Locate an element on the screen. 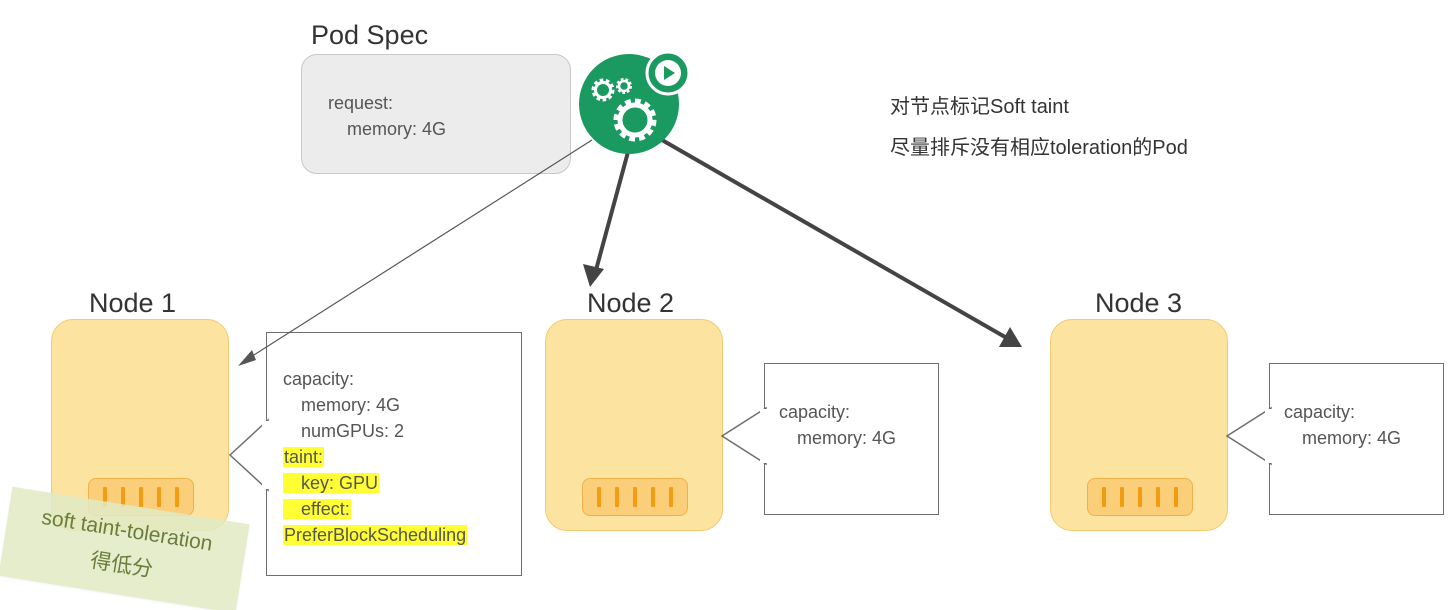 This screenshot has height=610, width=1454. arrow-to-node-2-head is located at coordinates (593, 275).